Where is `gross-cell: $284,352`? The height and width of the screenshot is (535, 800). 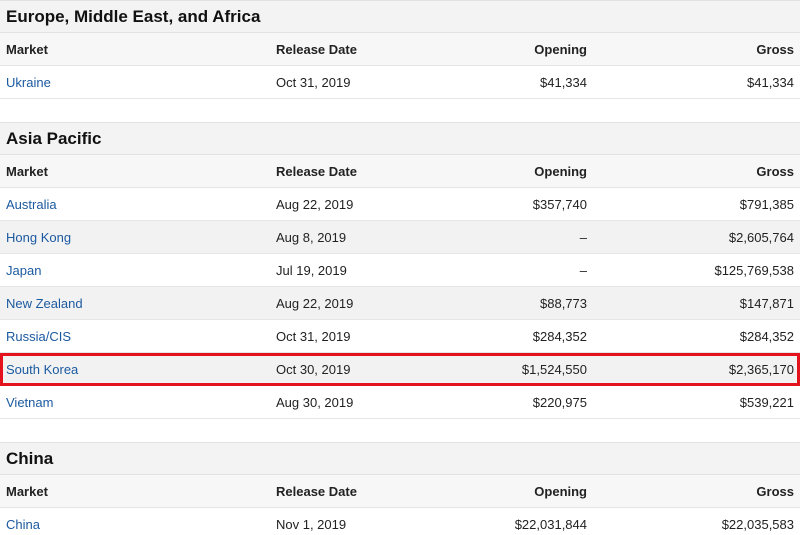
gross-cell: $284,352 is located at coordinates (766, 336).